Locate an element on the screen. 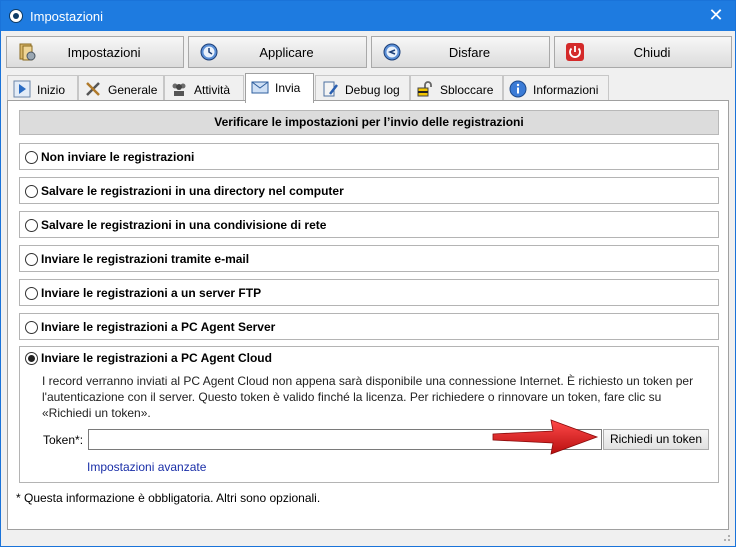 Image resolution: width=736 pixels, height=547 pixels. impostazioni-label: Impostazioni is located at coordinates (104, 52).